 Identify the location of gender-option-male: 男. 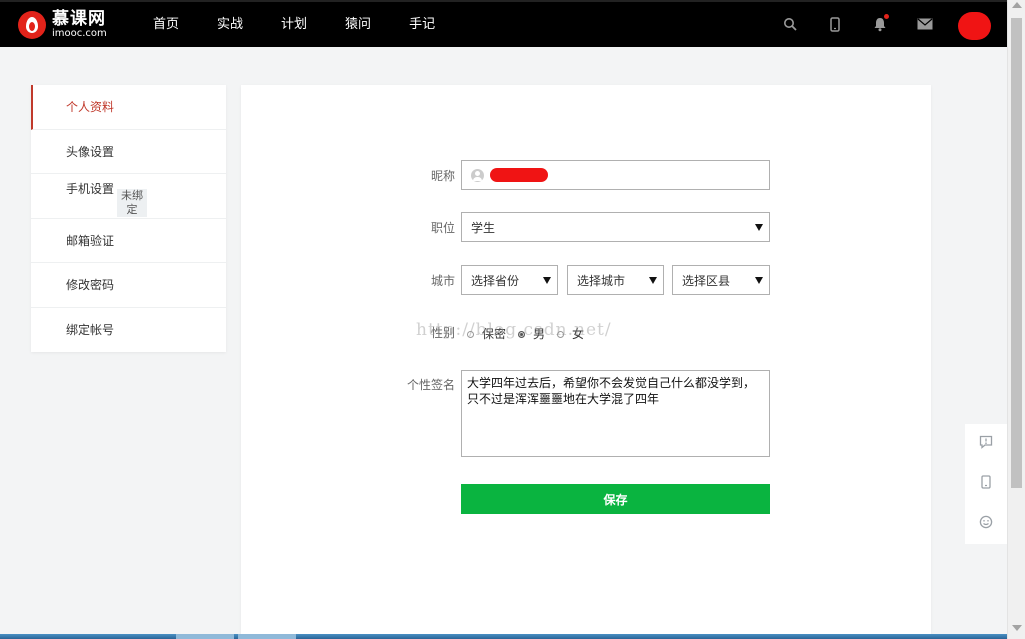
(531, 333).